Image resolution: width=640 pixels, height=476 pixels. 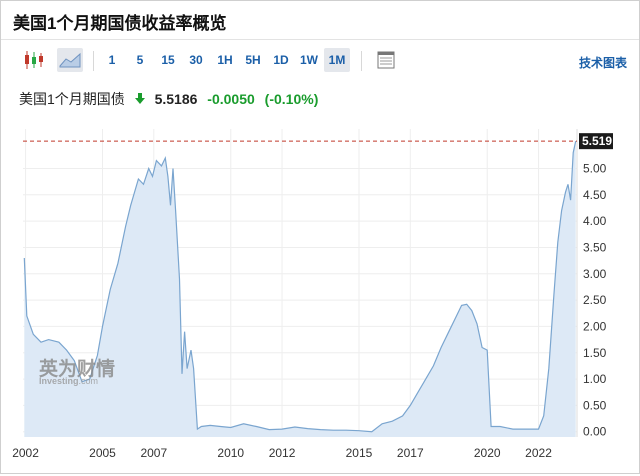 What do you see at coordinates (337, 60) in the screenshot?
I see `interval-1m: 1M` at bounding box center [337, 60].